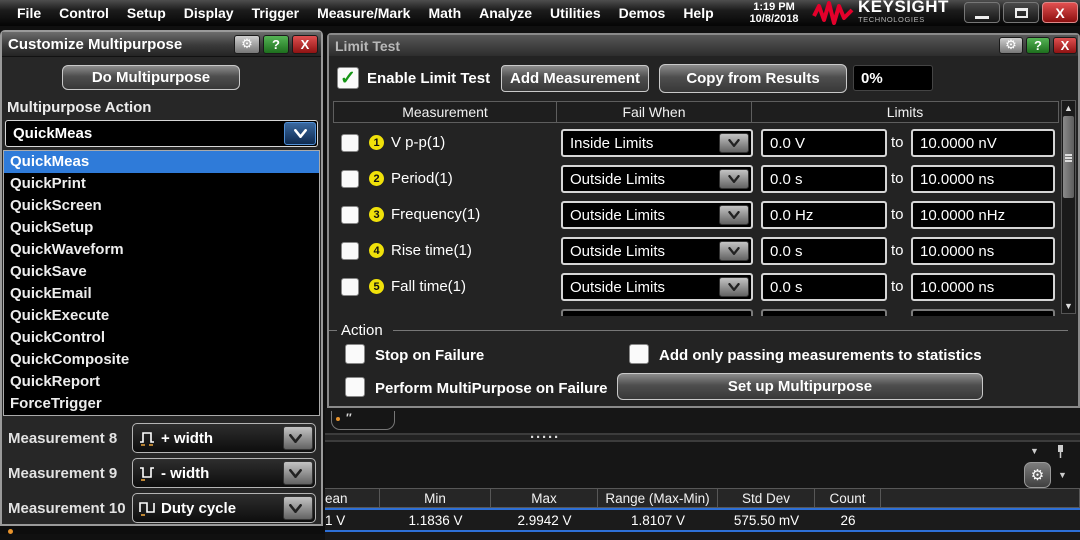  I want to click on limit-low-field: 0.0 Hz, so click(824, 215).